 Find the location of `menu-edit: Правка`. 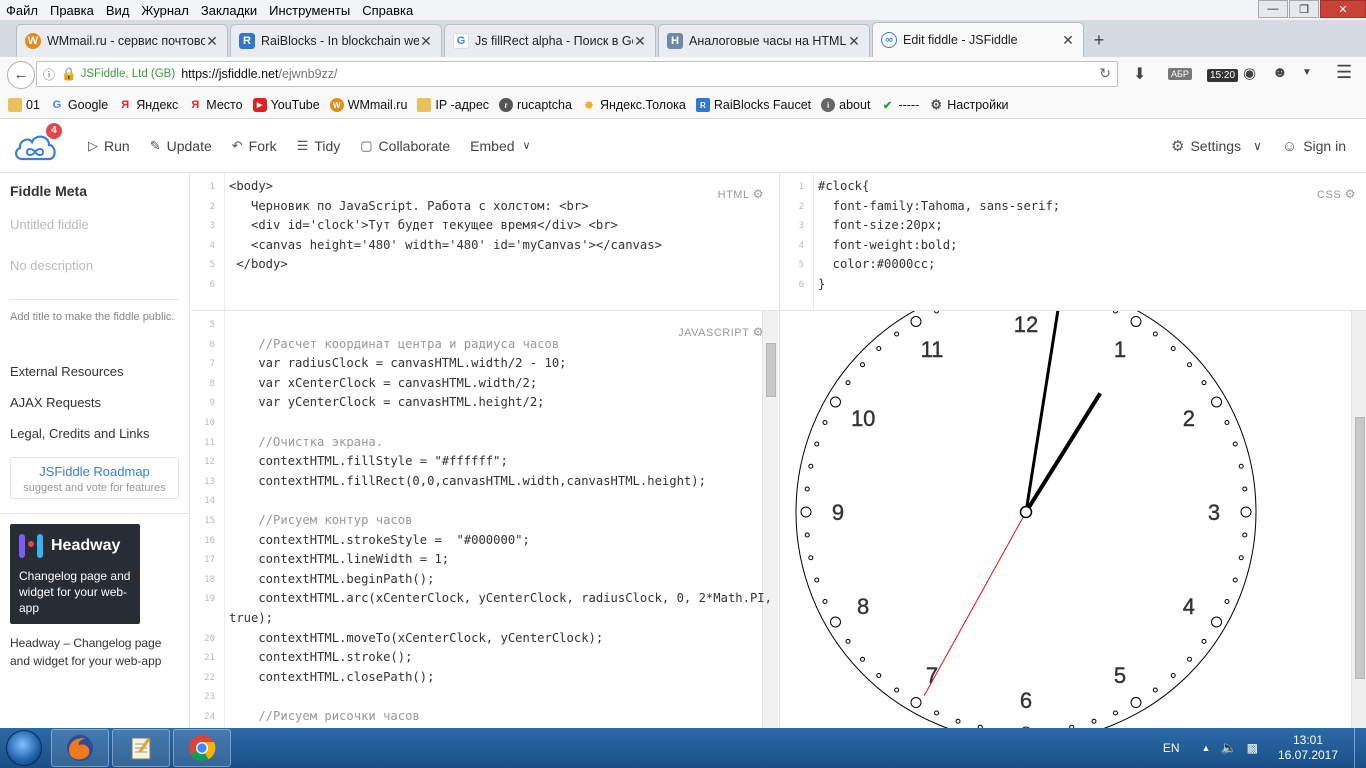

menu-edit: Правка is located at coordinates (72, 10).